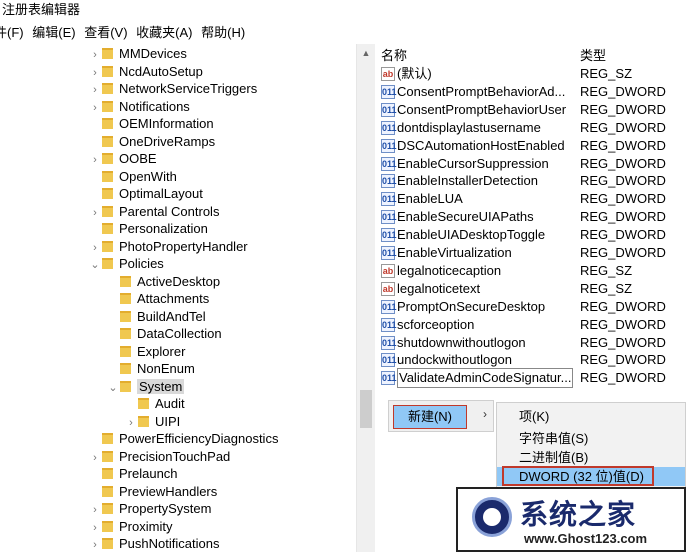 The image size is (686, 552). Describe the element at coordinates (531, 74) in the screenshot. I see `list-item: ab (默认) REG_SZ` at that location.